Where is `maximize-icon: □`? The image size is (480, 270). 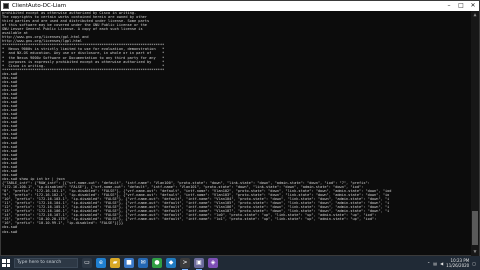 maximize-icon: □ is located at coordinates (461, 6).